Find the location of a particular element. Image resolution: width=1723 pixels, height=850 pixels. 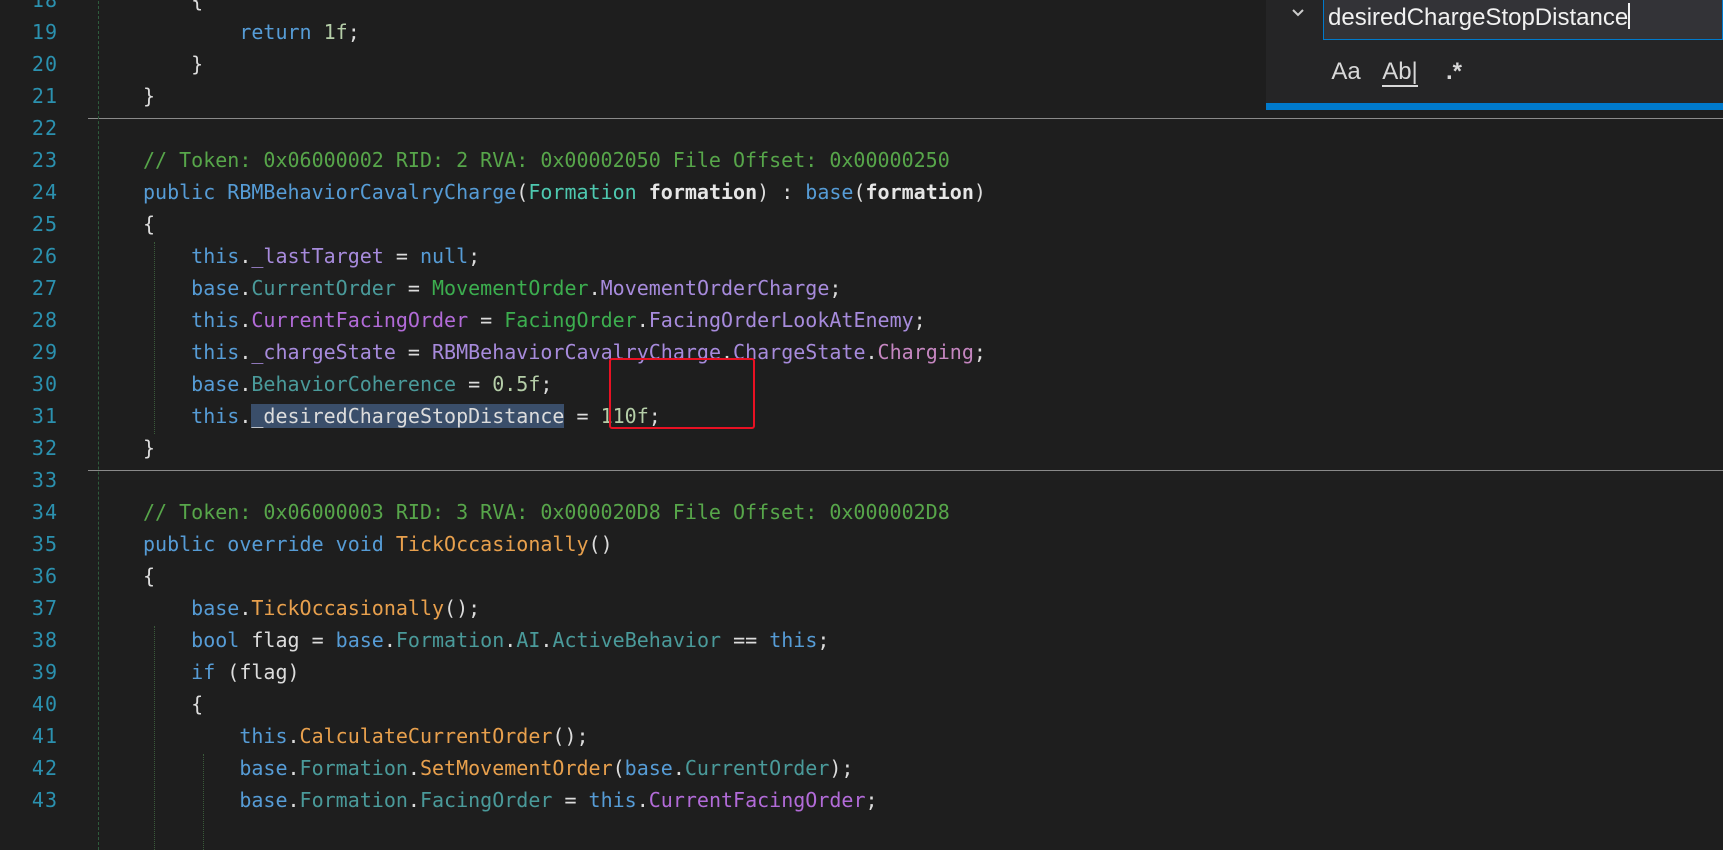

line-number: 19 is located at coordinates (44, 32).